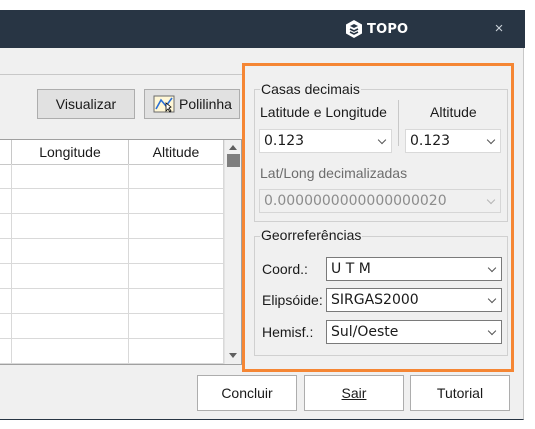 The height and width of the screenshot is (429, 535). I want to click on sair-label: Sair, so click(354, 393).